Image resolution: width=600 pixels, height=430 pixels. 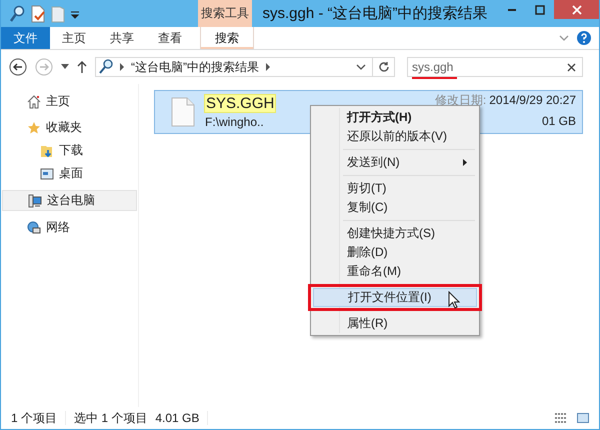 What do you see at coordinates (454, 300) in the screenshot?
I see `mouse-pointer-icon` at bounding box center [454, 300].